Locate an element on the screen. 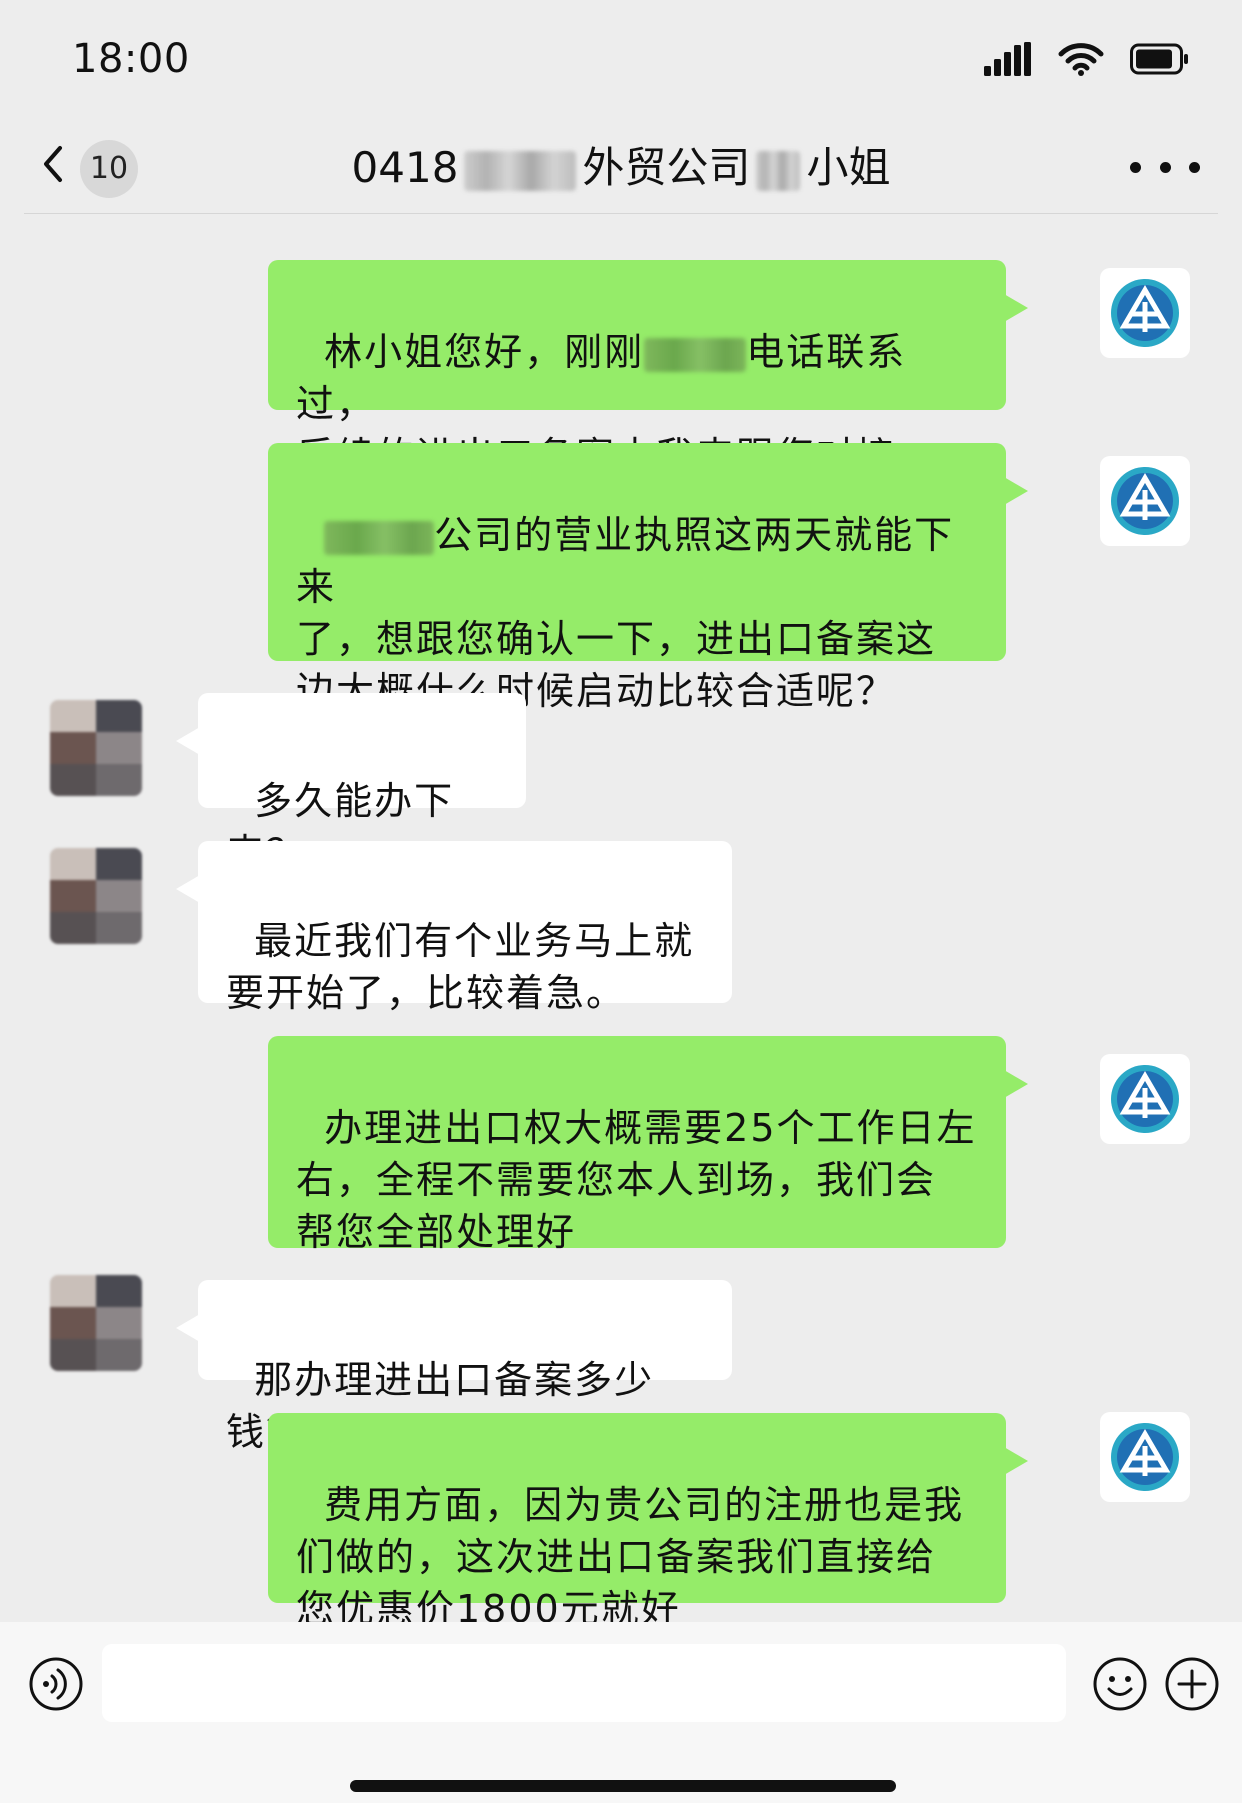 This screenshot has width=1242, height=1803. more-options-button is located at coordinates (1165, 167).